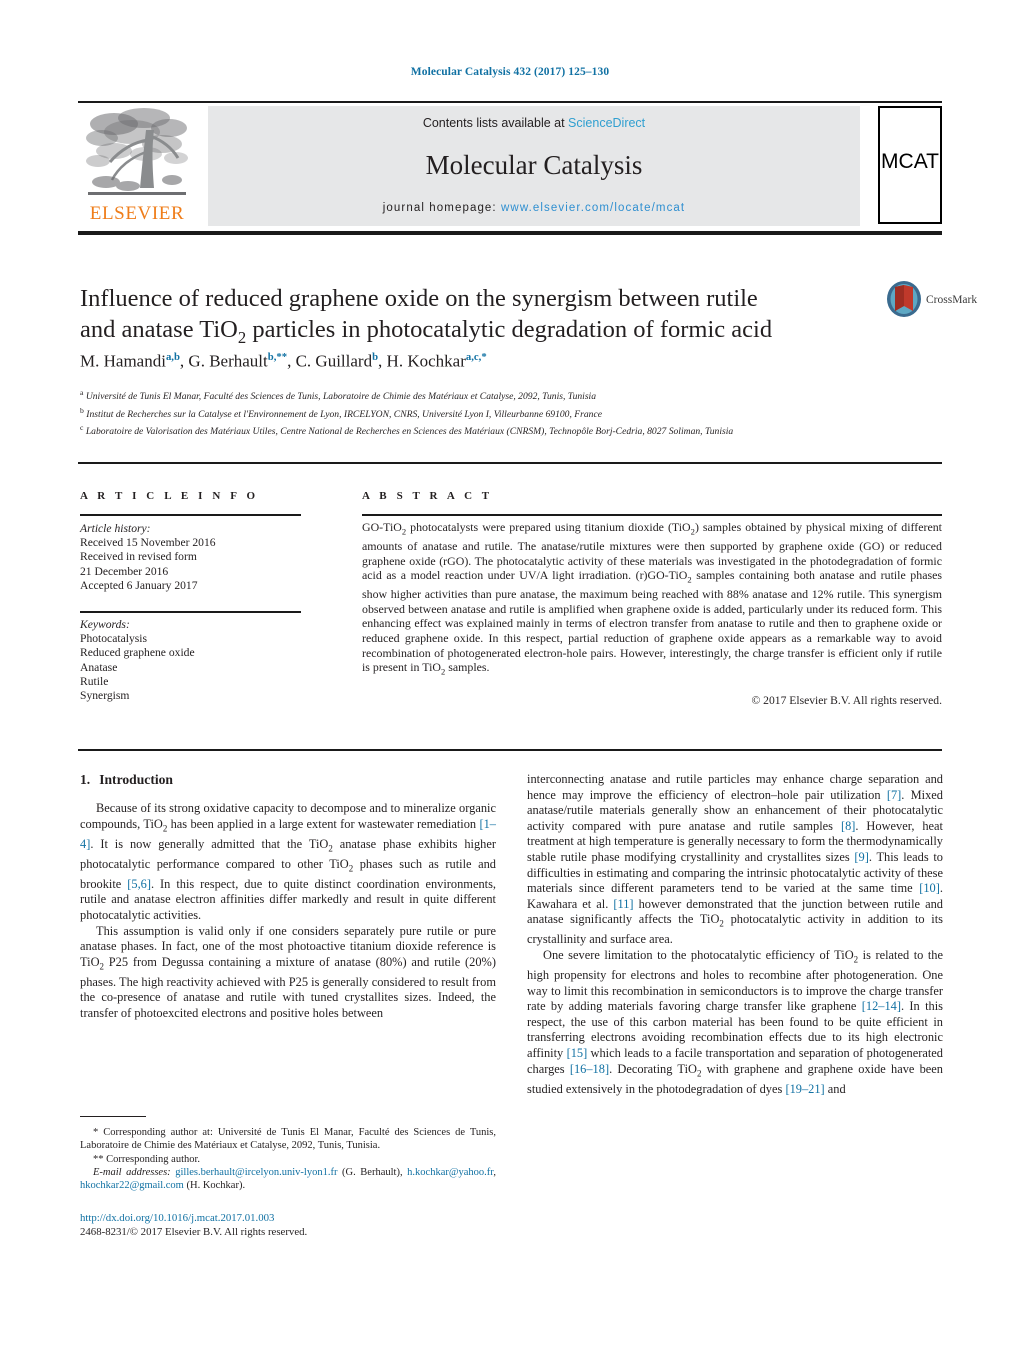 This screenshot has height=1351, width=1020. What do you see at coordinates (894, 795) in the screenshot?
I see `citation-reference: [7]` at bounding box center [894, 795].